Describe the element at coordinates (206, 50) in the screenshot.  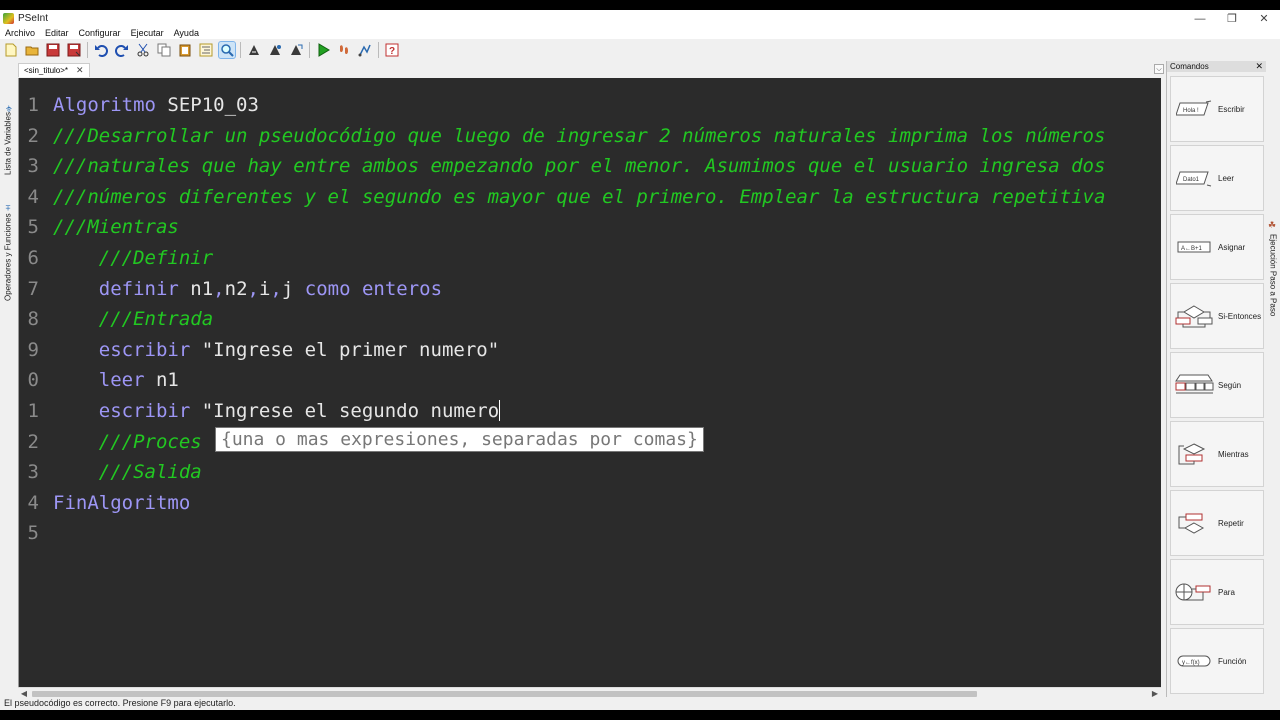
I see `indent-icon` at that location.